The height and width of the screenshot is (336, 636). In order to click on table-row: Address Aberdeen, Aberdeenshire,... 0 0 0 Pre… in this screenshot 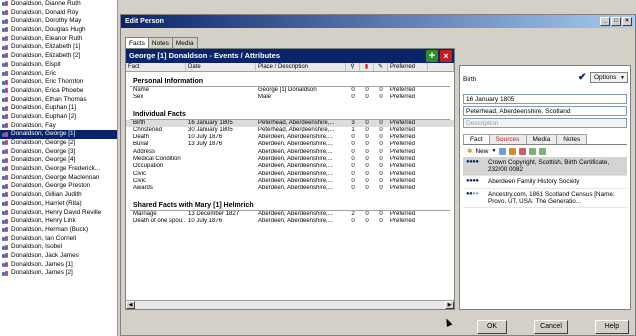, I will do `click(290, 152)`.